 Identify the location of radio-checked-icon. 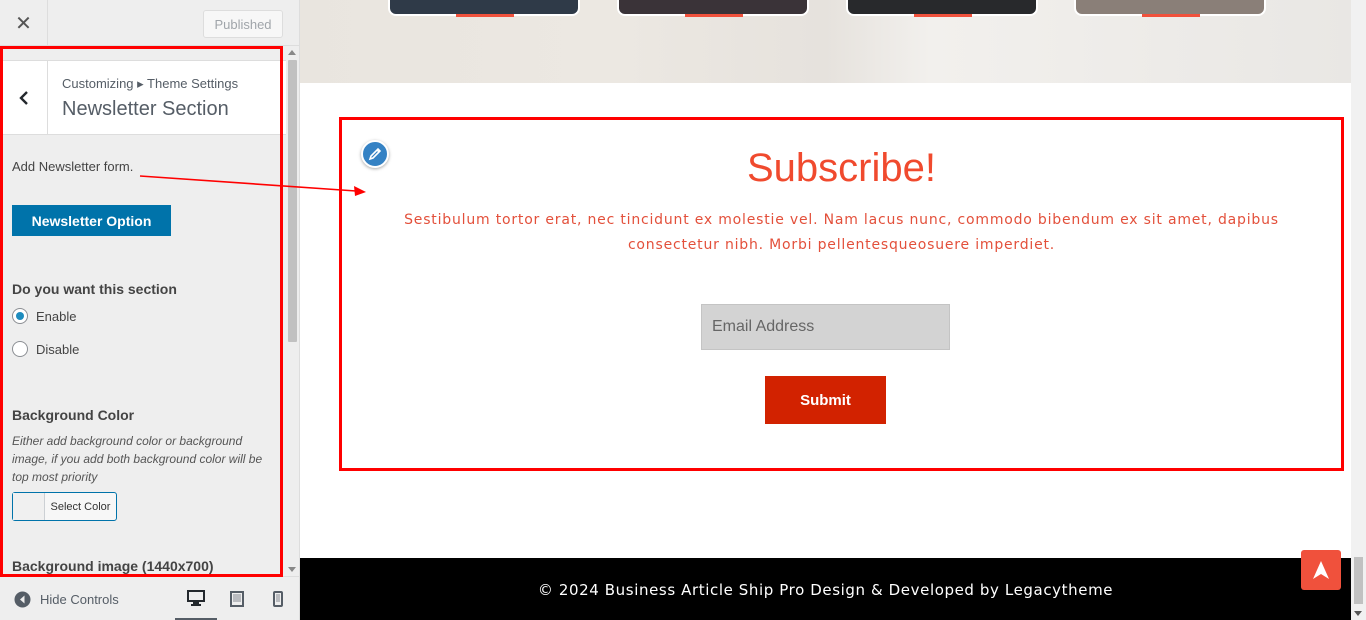
(20, 316).